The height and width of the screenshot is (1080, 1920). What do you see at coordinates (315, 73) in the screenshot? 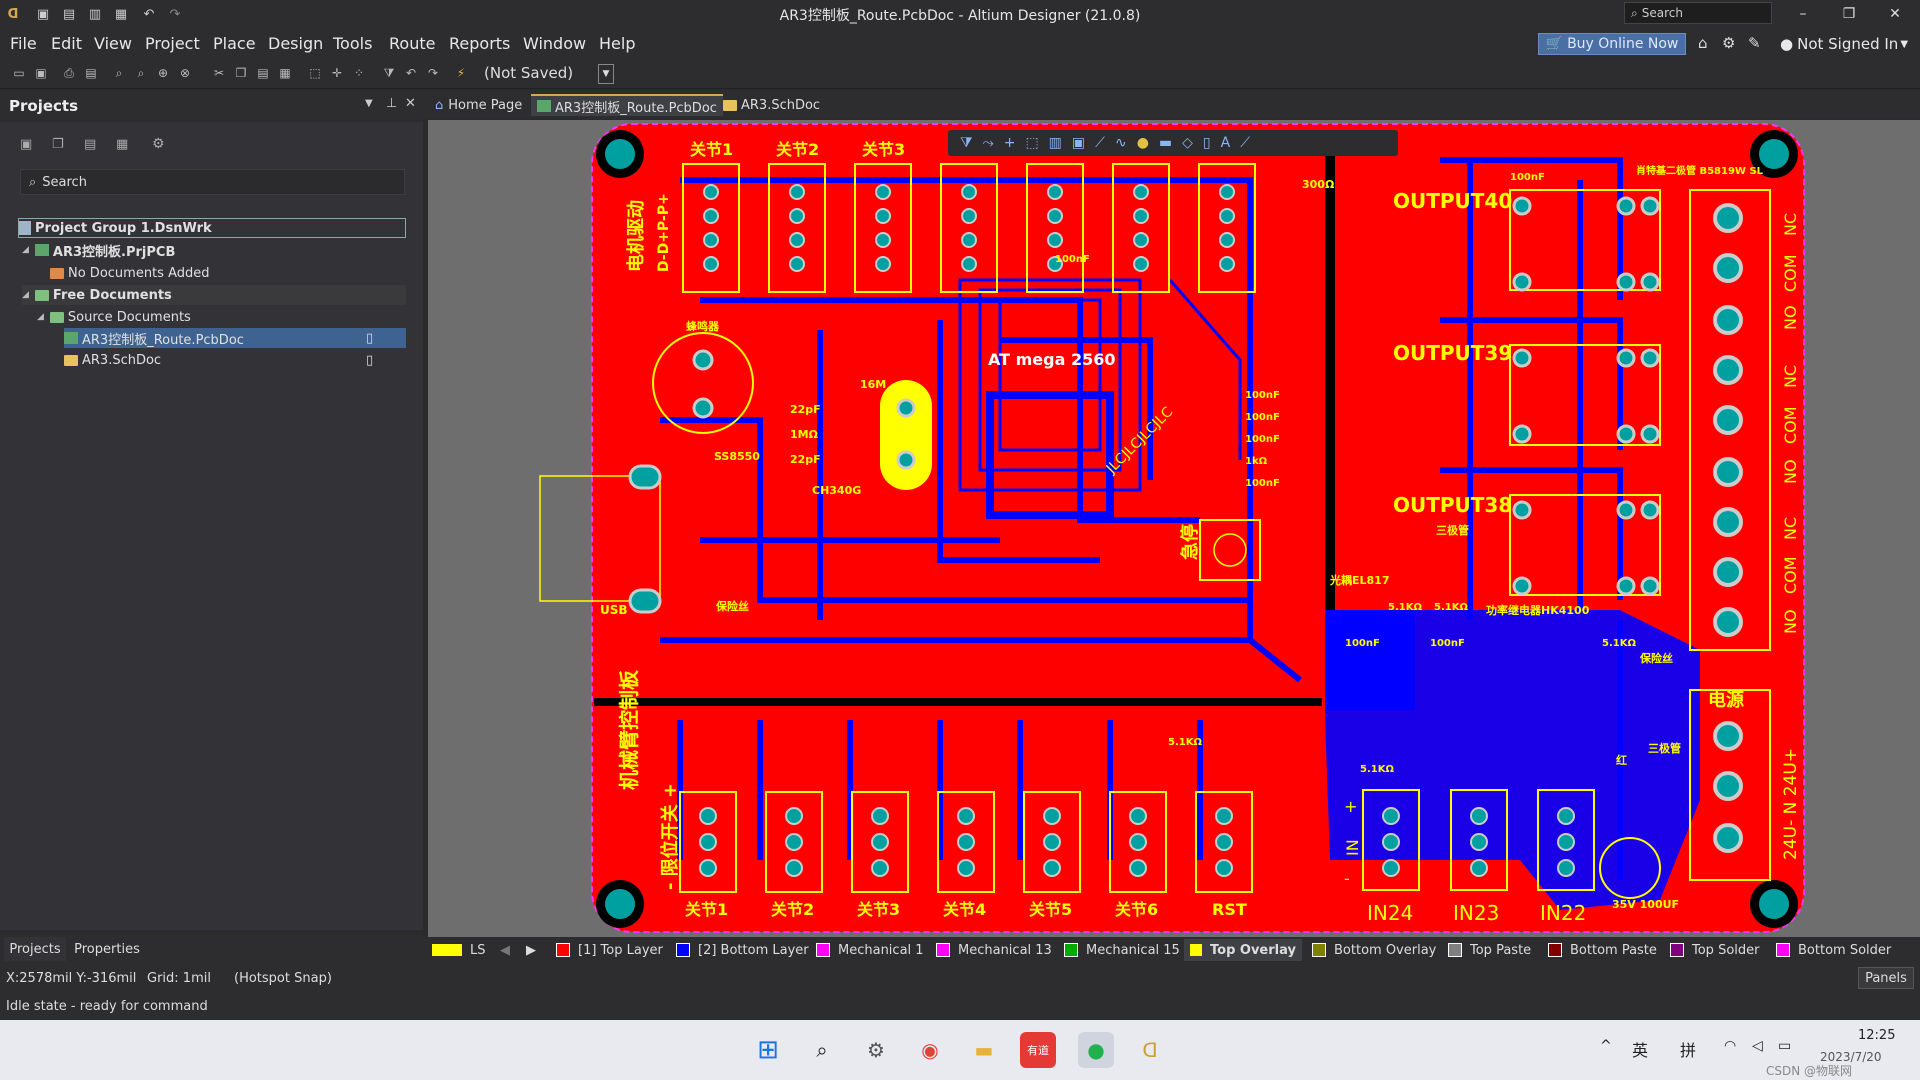
I see `select-area-icon: ⬚` at bounding box center [315, 73].